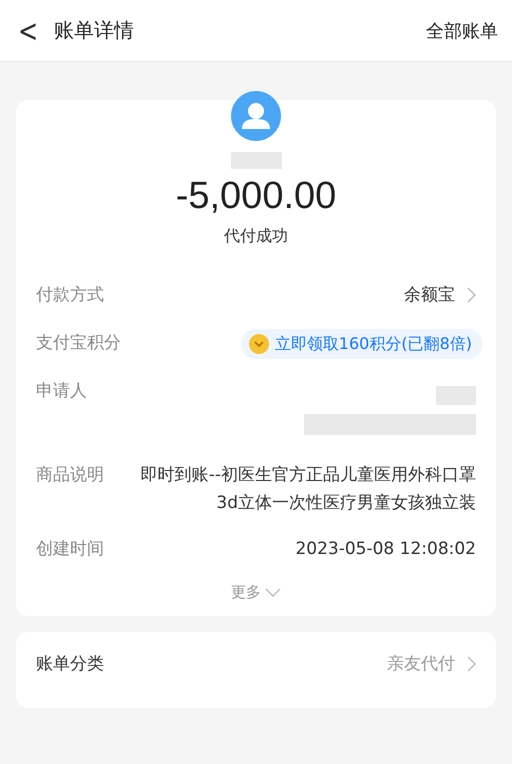  I want to click on detail-link: 余额宝, so click(440, 295).